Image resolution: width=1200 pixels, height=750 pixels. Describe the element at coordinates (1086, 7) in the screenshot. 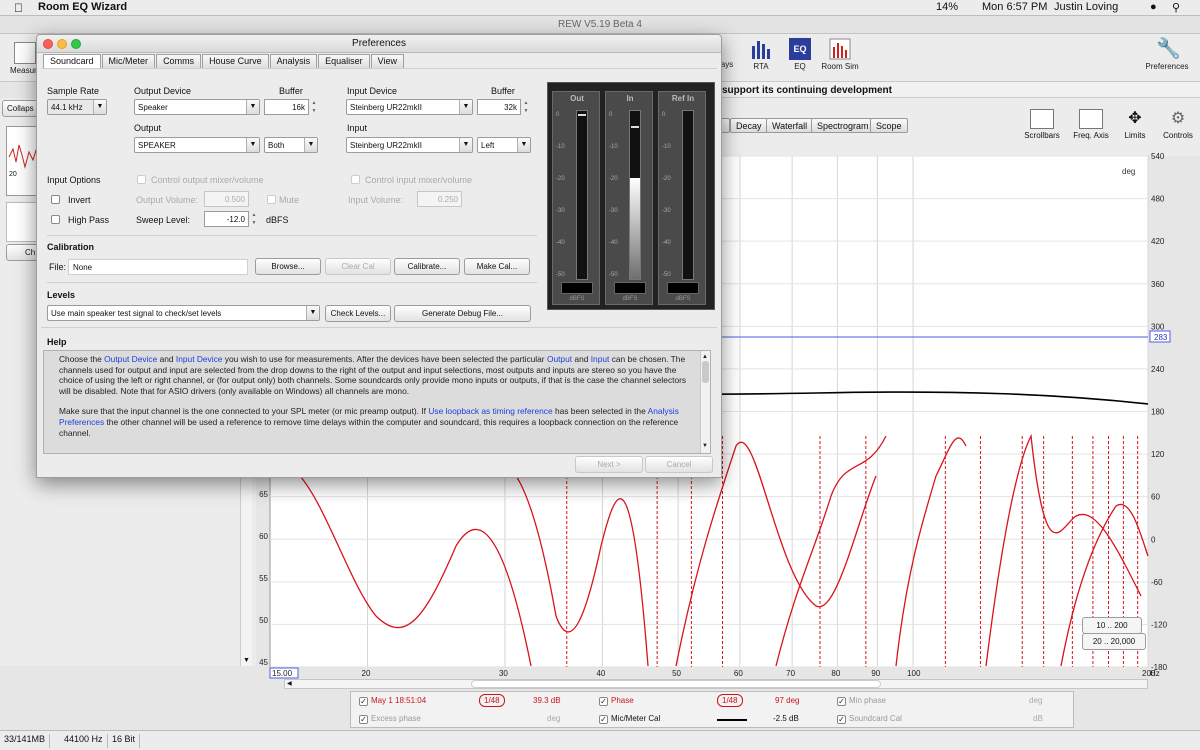

I see `user-name: Justin Loving` at that location.